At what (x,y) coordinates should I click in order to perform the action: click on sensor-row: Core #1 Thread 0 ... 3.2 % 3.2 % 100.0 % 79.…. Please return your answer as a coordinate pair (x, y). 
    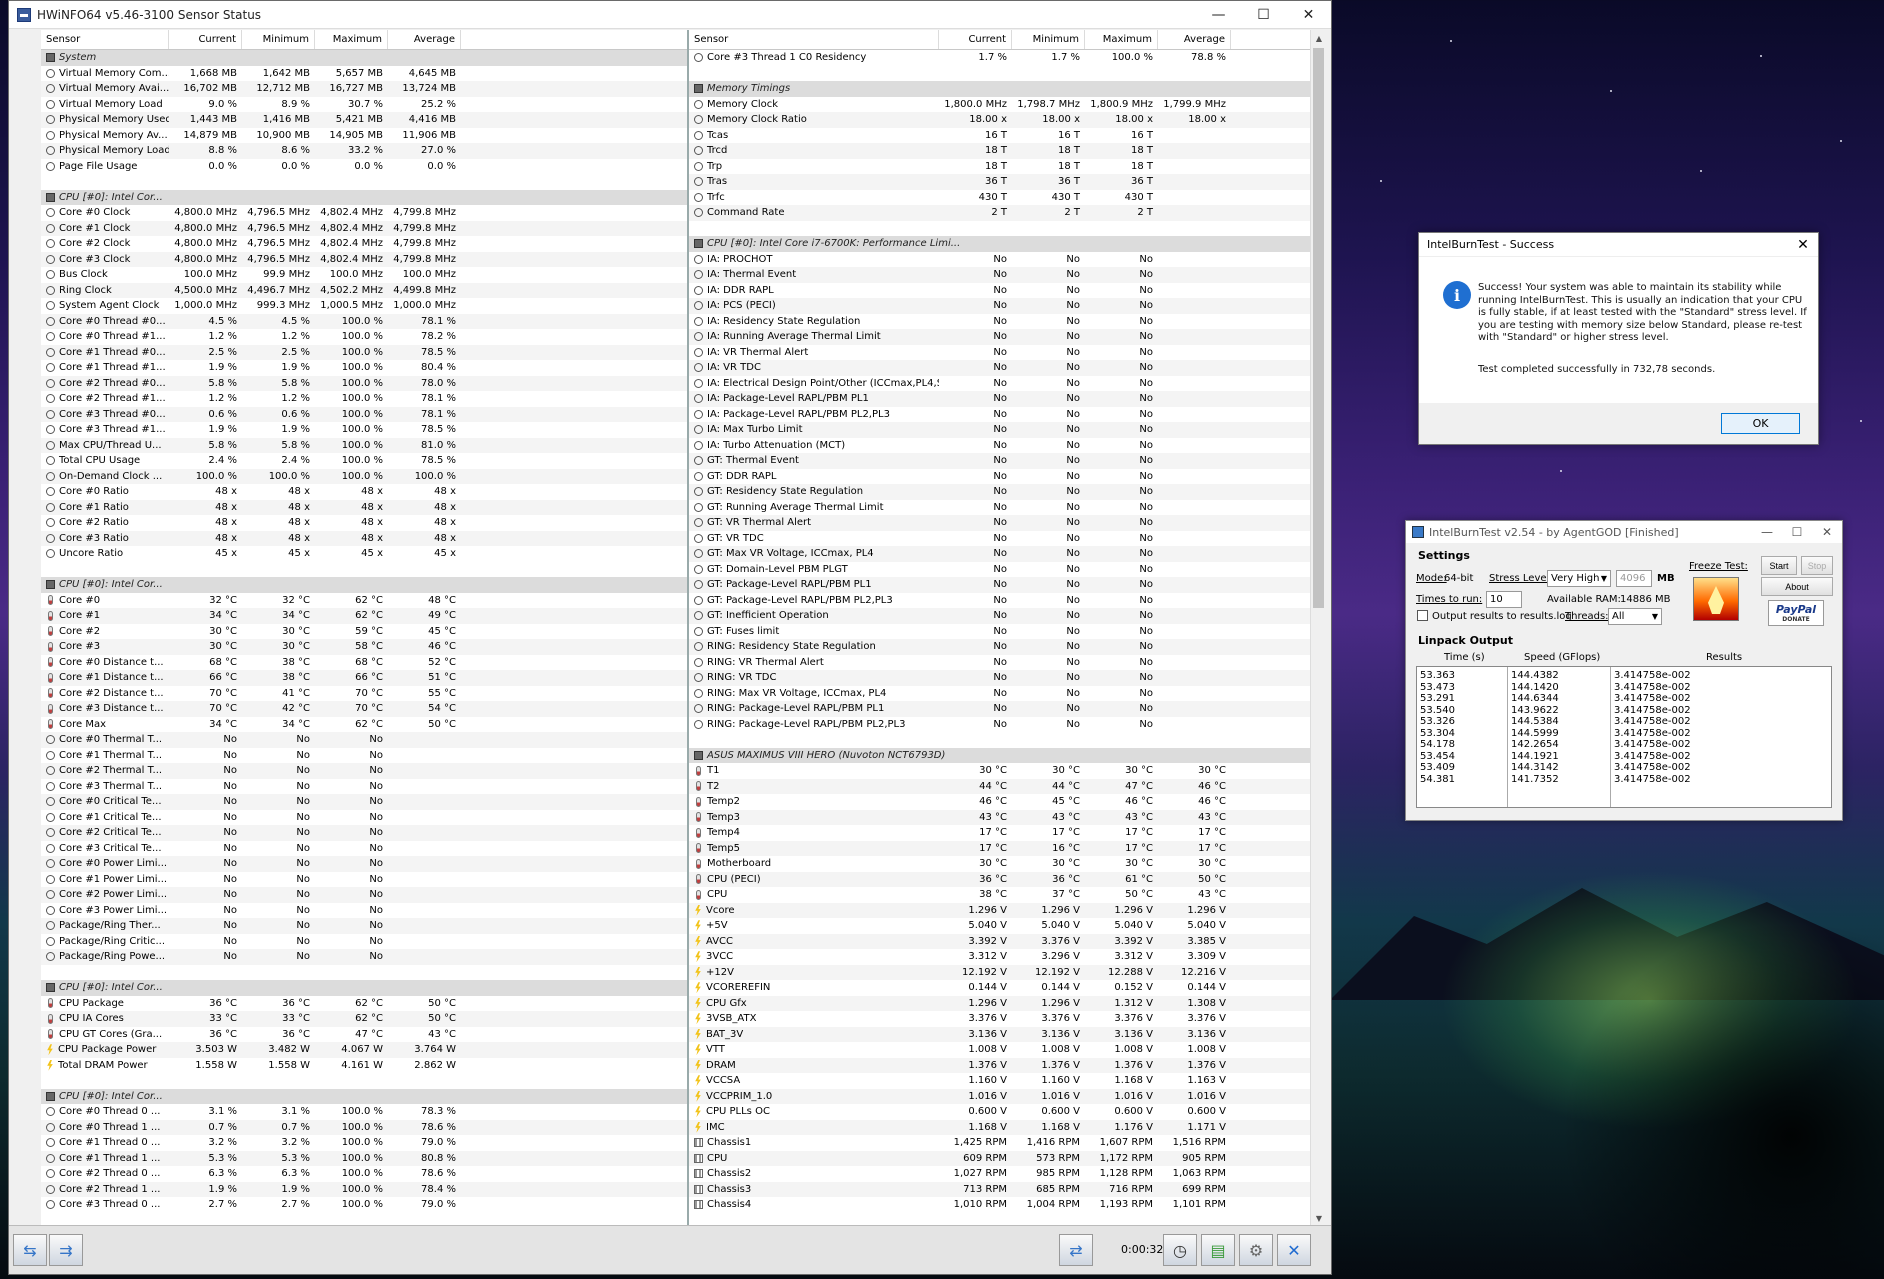
    Looking at the image, I should click on (365, 1143).